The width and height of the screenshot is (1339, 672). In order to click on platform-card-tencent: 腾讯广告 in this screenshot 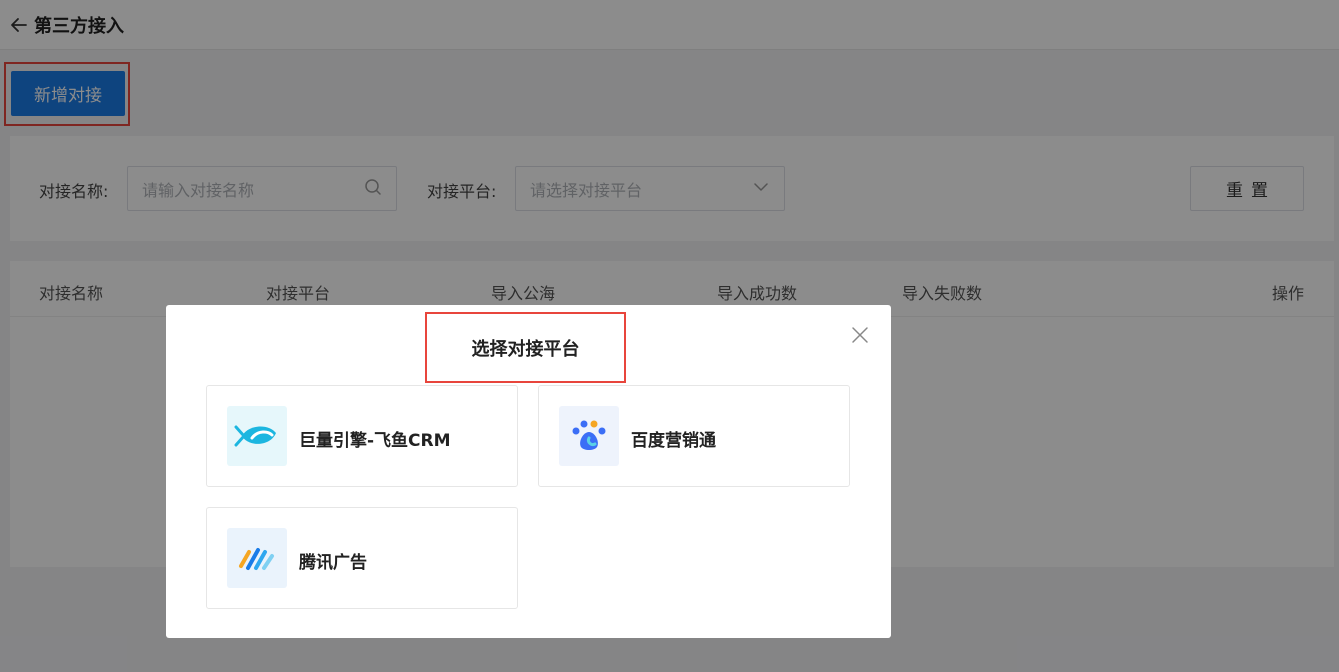, I will do `click(362, 558)`.